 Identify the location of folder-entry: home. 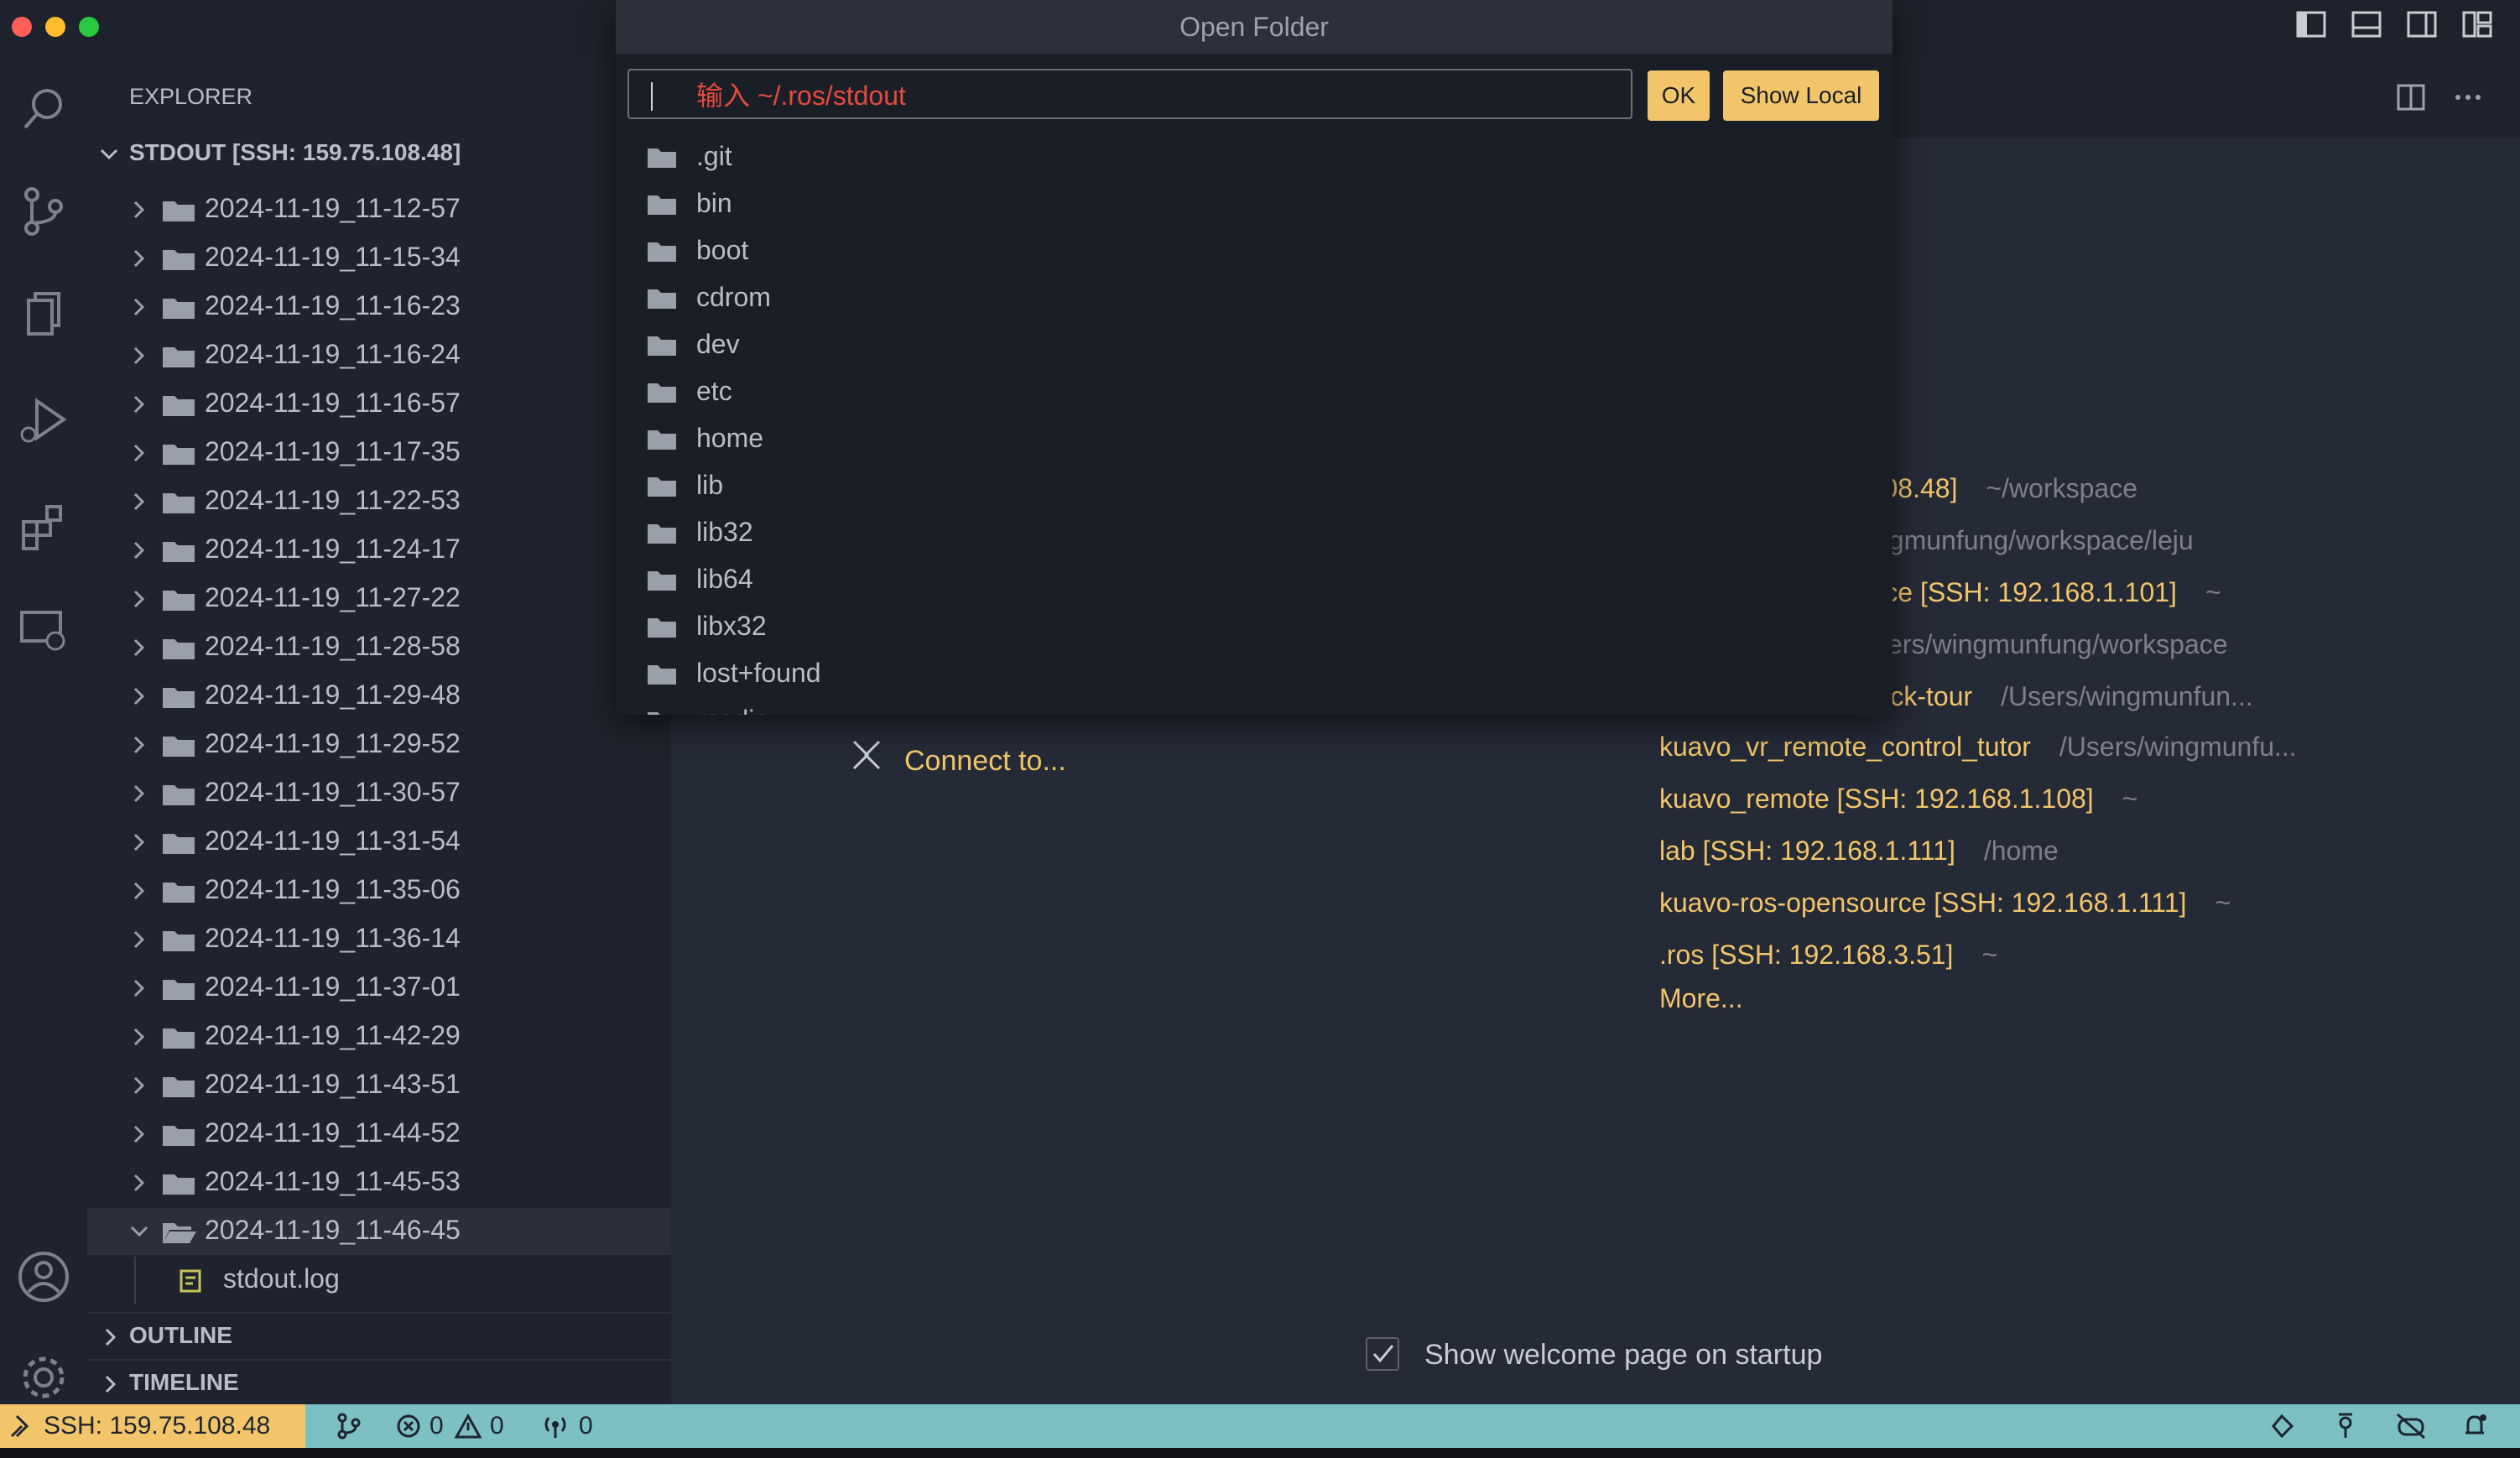
(1254, 439).